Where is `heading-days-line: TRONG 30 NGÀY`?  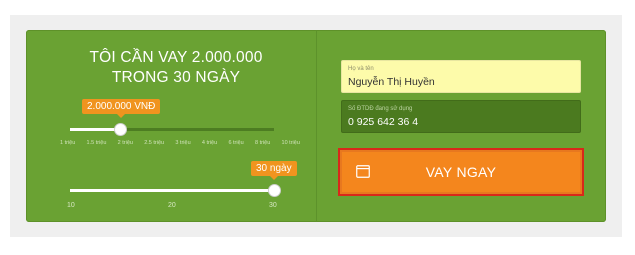
heading-days-line: TRONG 30 NGÀY is located at coordinates (176, 77).